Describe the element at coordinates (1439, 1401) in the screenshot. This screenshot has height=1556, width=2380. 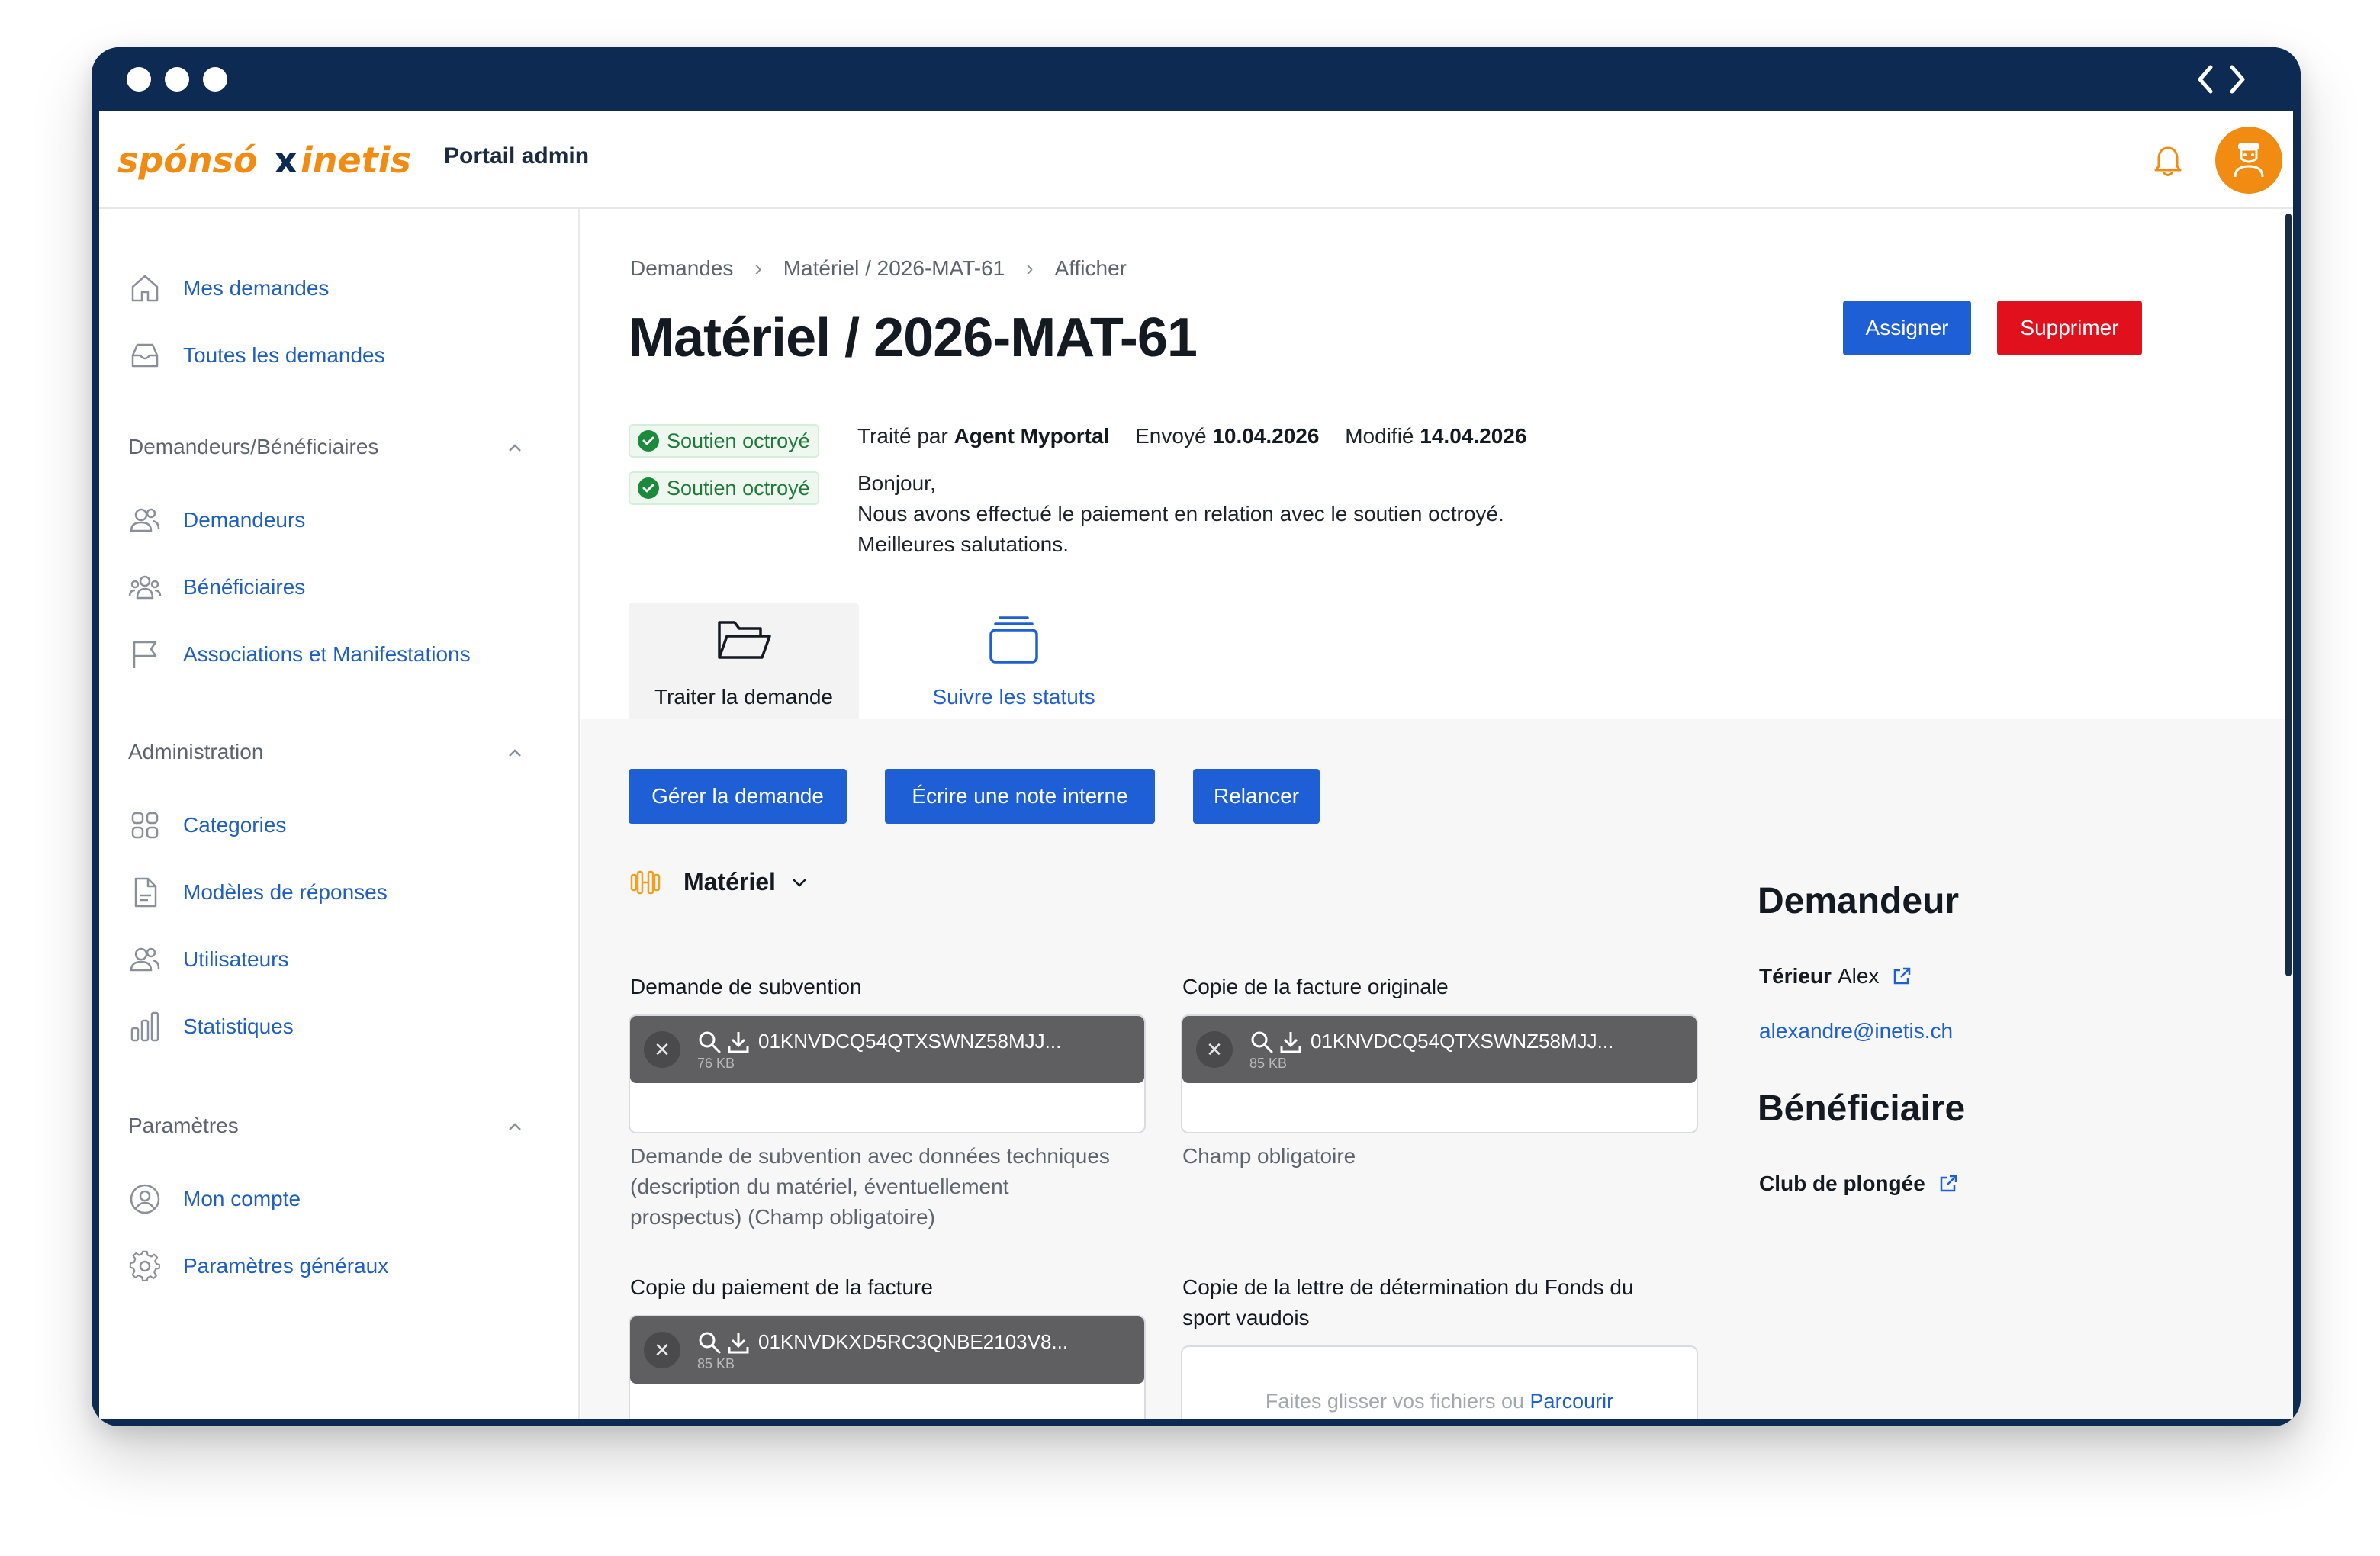
I see `dropzone-hint: Faites glisser vos fichiers ou Parcourir` at that location.